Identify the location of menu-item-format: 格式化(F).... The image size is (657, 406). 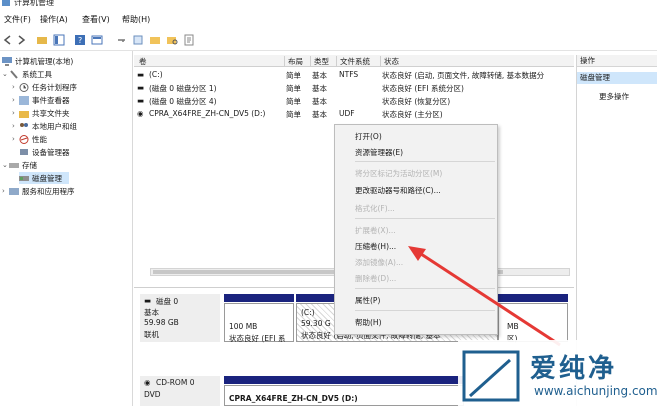
(375, 208).